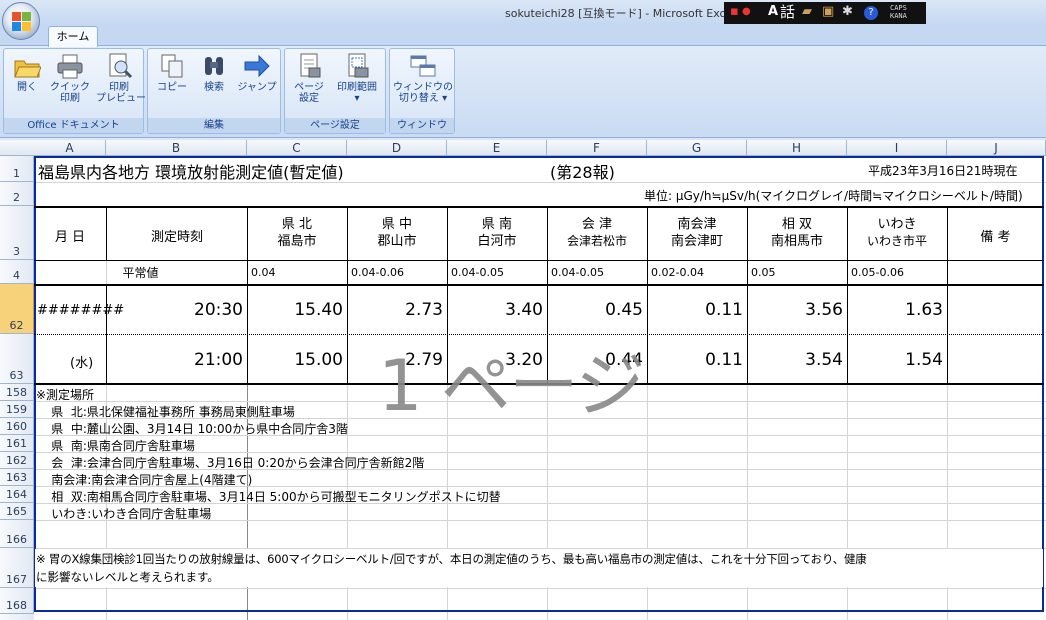 This screenshot has height=620, width=1046. What do you see at coordinates (943, 171) in the screenshot?
I see `as-of-time: 平成23年3月16日21時現在` at bounding box center [943, 171].